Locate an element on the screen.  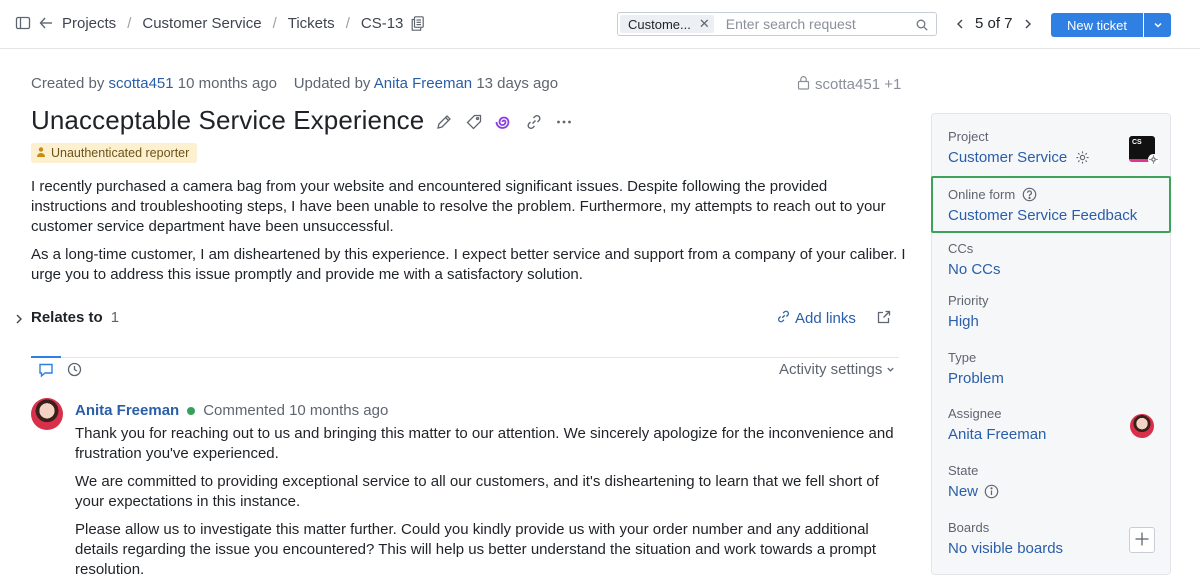
relates-to-section: Relates to 1 is located at coordinates (66, 317).